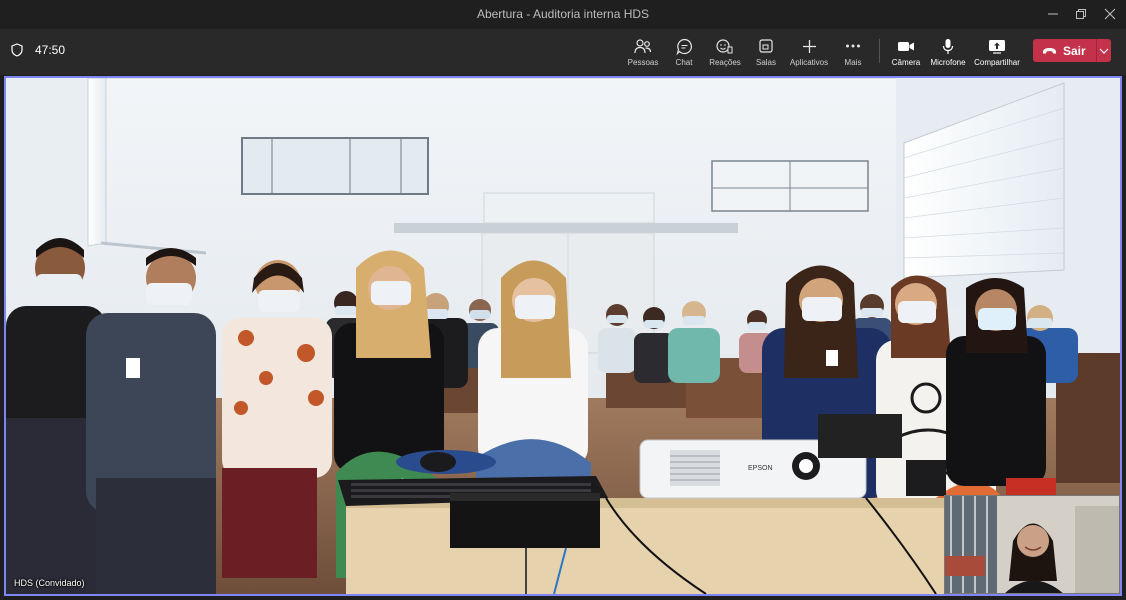 The image size is (1126, 600). Describe the element at coordinates (906, 46) in the screenshot. I see `camera-icon` at that location.